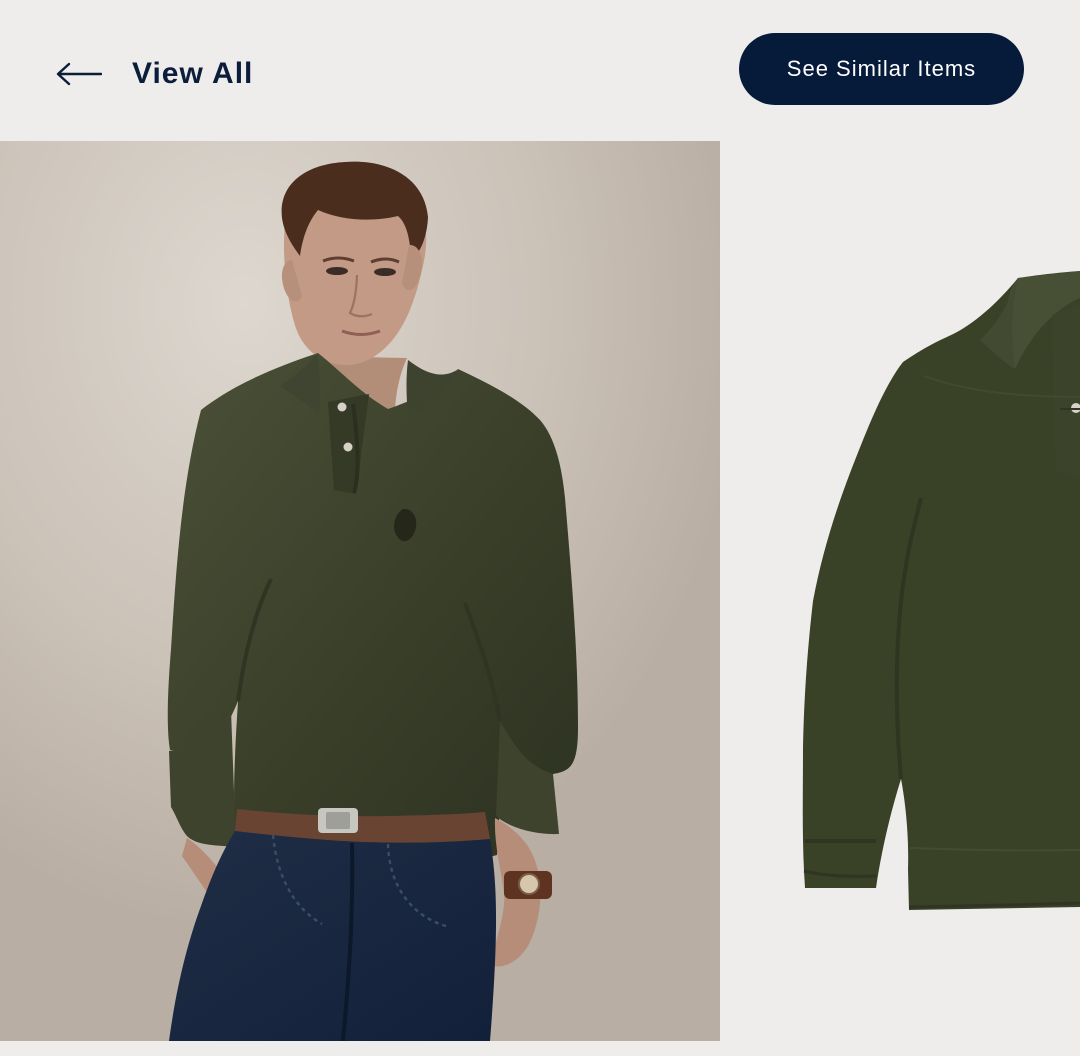  Describe the element at coordinates (193, 73) in the screenshot. I see `view-all-label: View All` at that location.